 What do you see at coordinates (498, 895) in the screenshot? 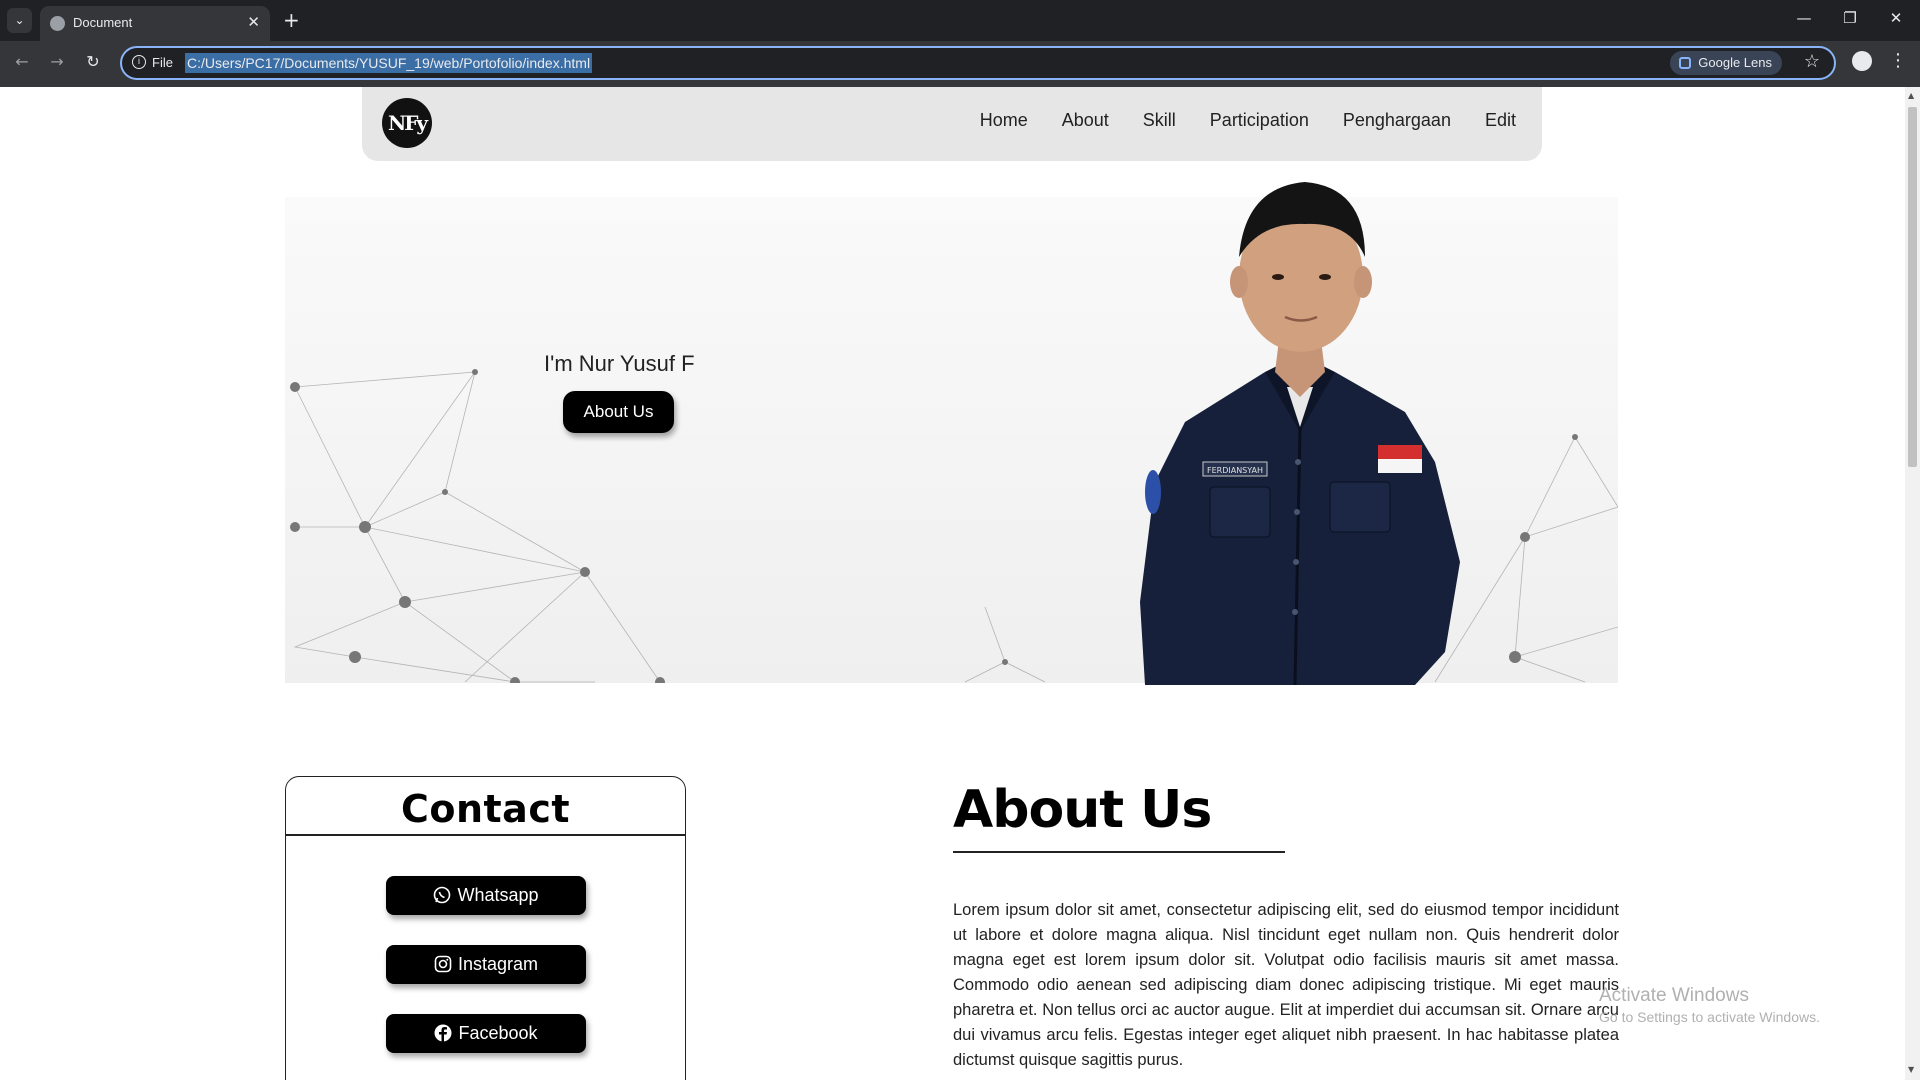
I see `whatsapp-label: Whatsapp` at bounding box center [498, 895].